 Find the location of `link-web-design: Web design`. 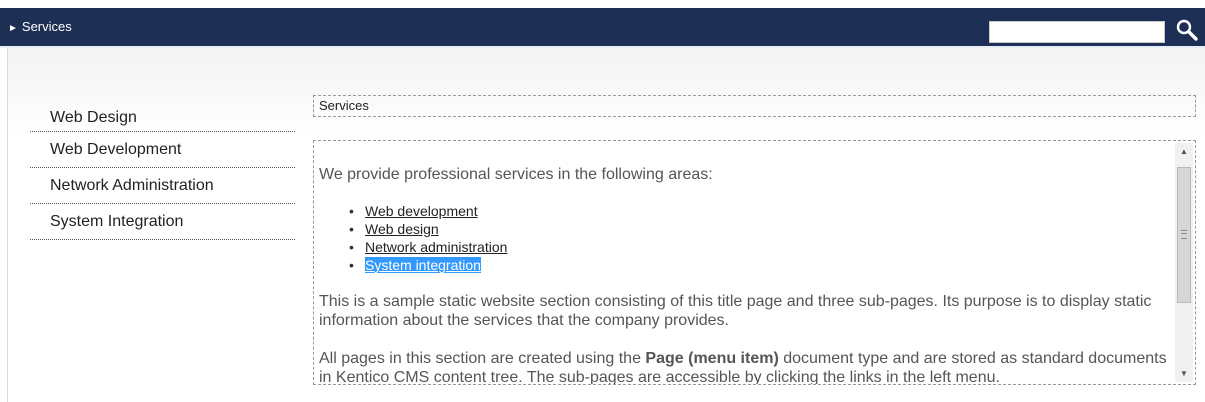

link-web-design: Web design is located at coordinates (402, 229).